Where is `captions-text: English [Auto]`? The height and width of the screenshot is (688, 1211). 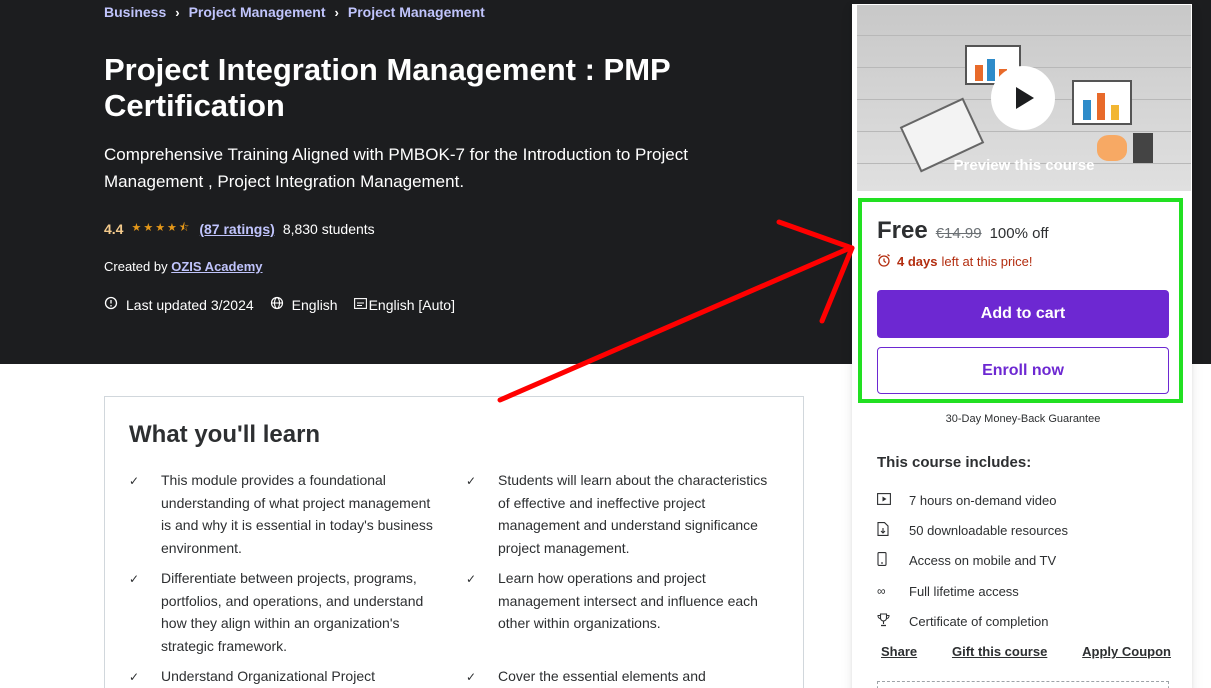
captions-text: English [Auto] is located at coordinates (411, 304).